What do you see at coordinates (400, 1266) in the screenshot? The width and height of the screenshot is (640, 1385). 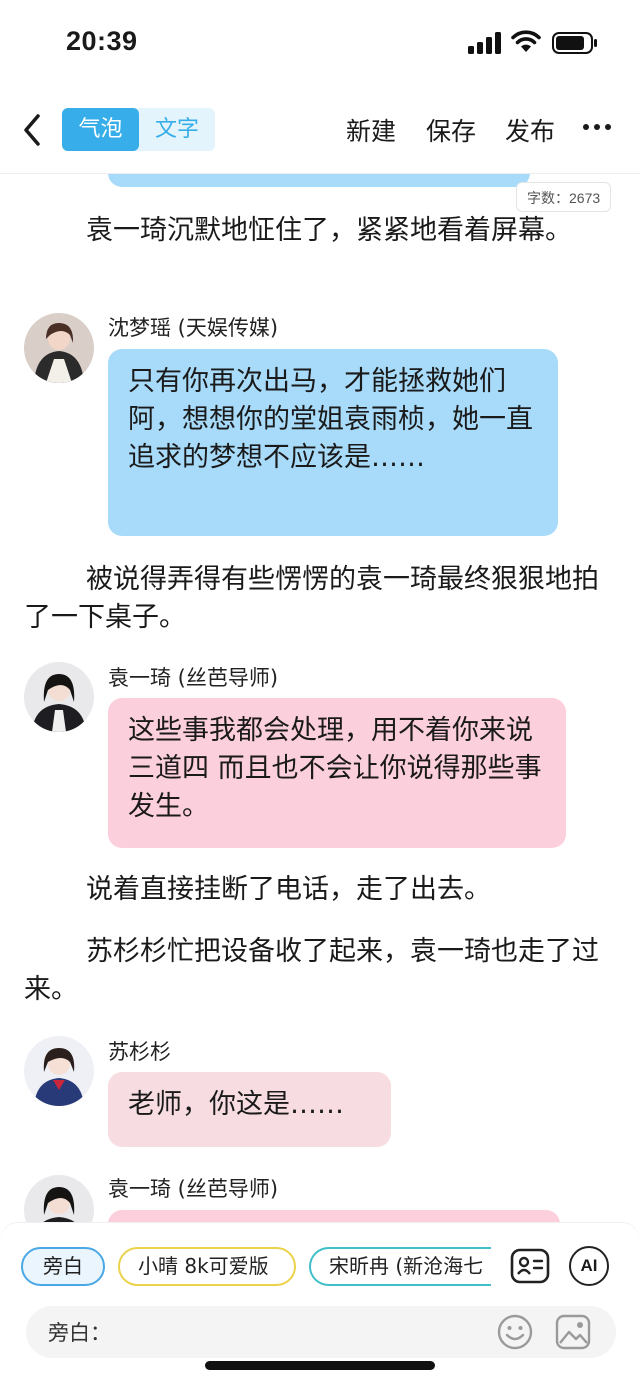 I see `role-chip: 宋昕冉 (新沧海七` at bounding box center [400, 1266].